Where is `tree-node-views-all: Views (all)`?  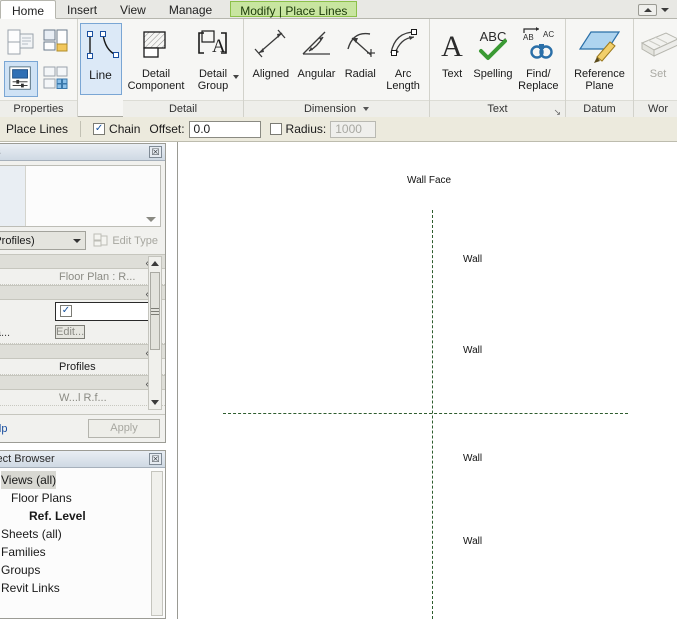
tree-node-views-all: Views (all) is located at coordinates (82, 480).